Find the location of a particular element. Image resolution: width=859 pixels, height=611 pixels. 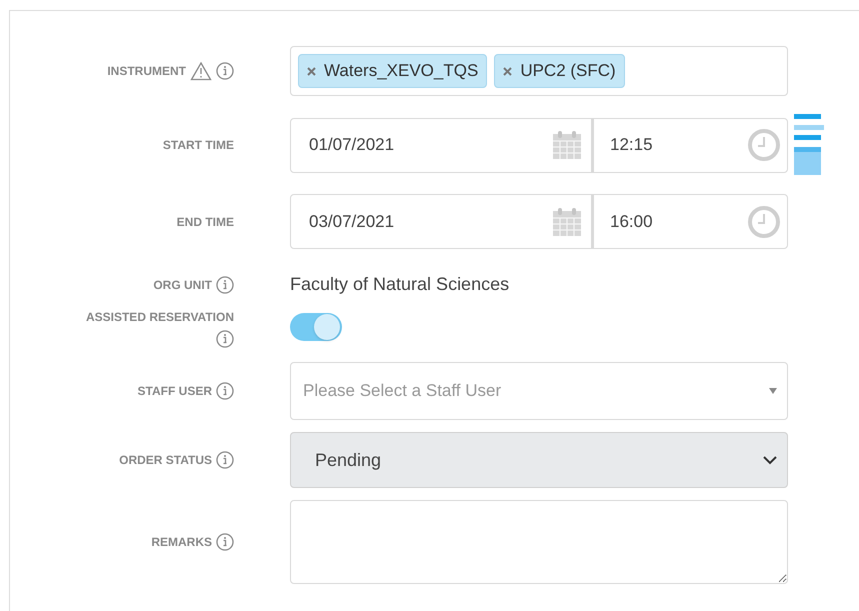

chevron-down-icon is located at coordinates (770, 460).